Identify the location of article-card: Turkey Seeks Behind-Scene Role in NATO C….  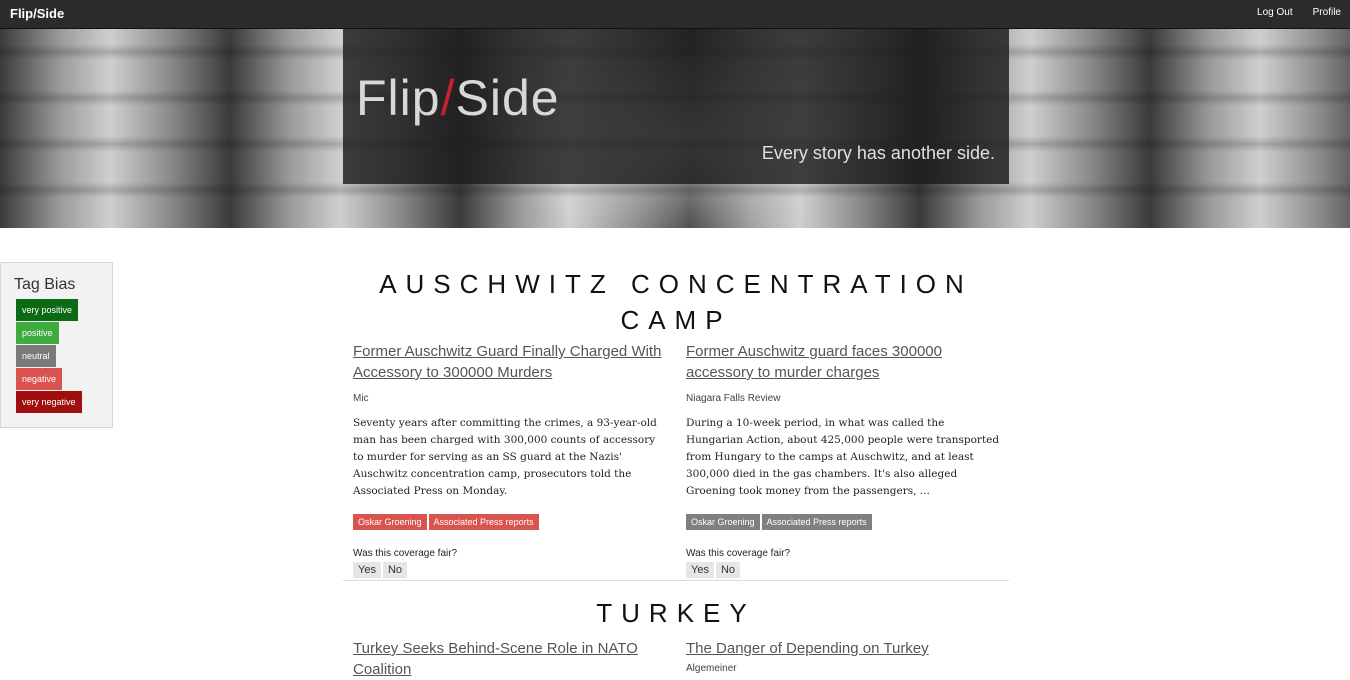
(510, 659).